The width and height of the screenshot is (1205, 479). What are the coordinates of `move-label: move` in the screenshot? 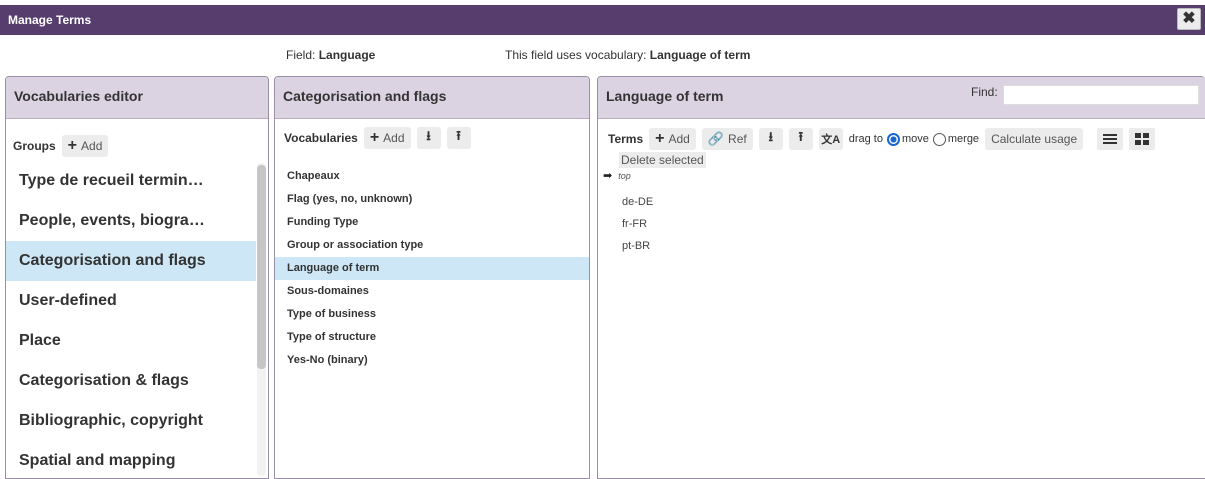 It's located at (915, 139).